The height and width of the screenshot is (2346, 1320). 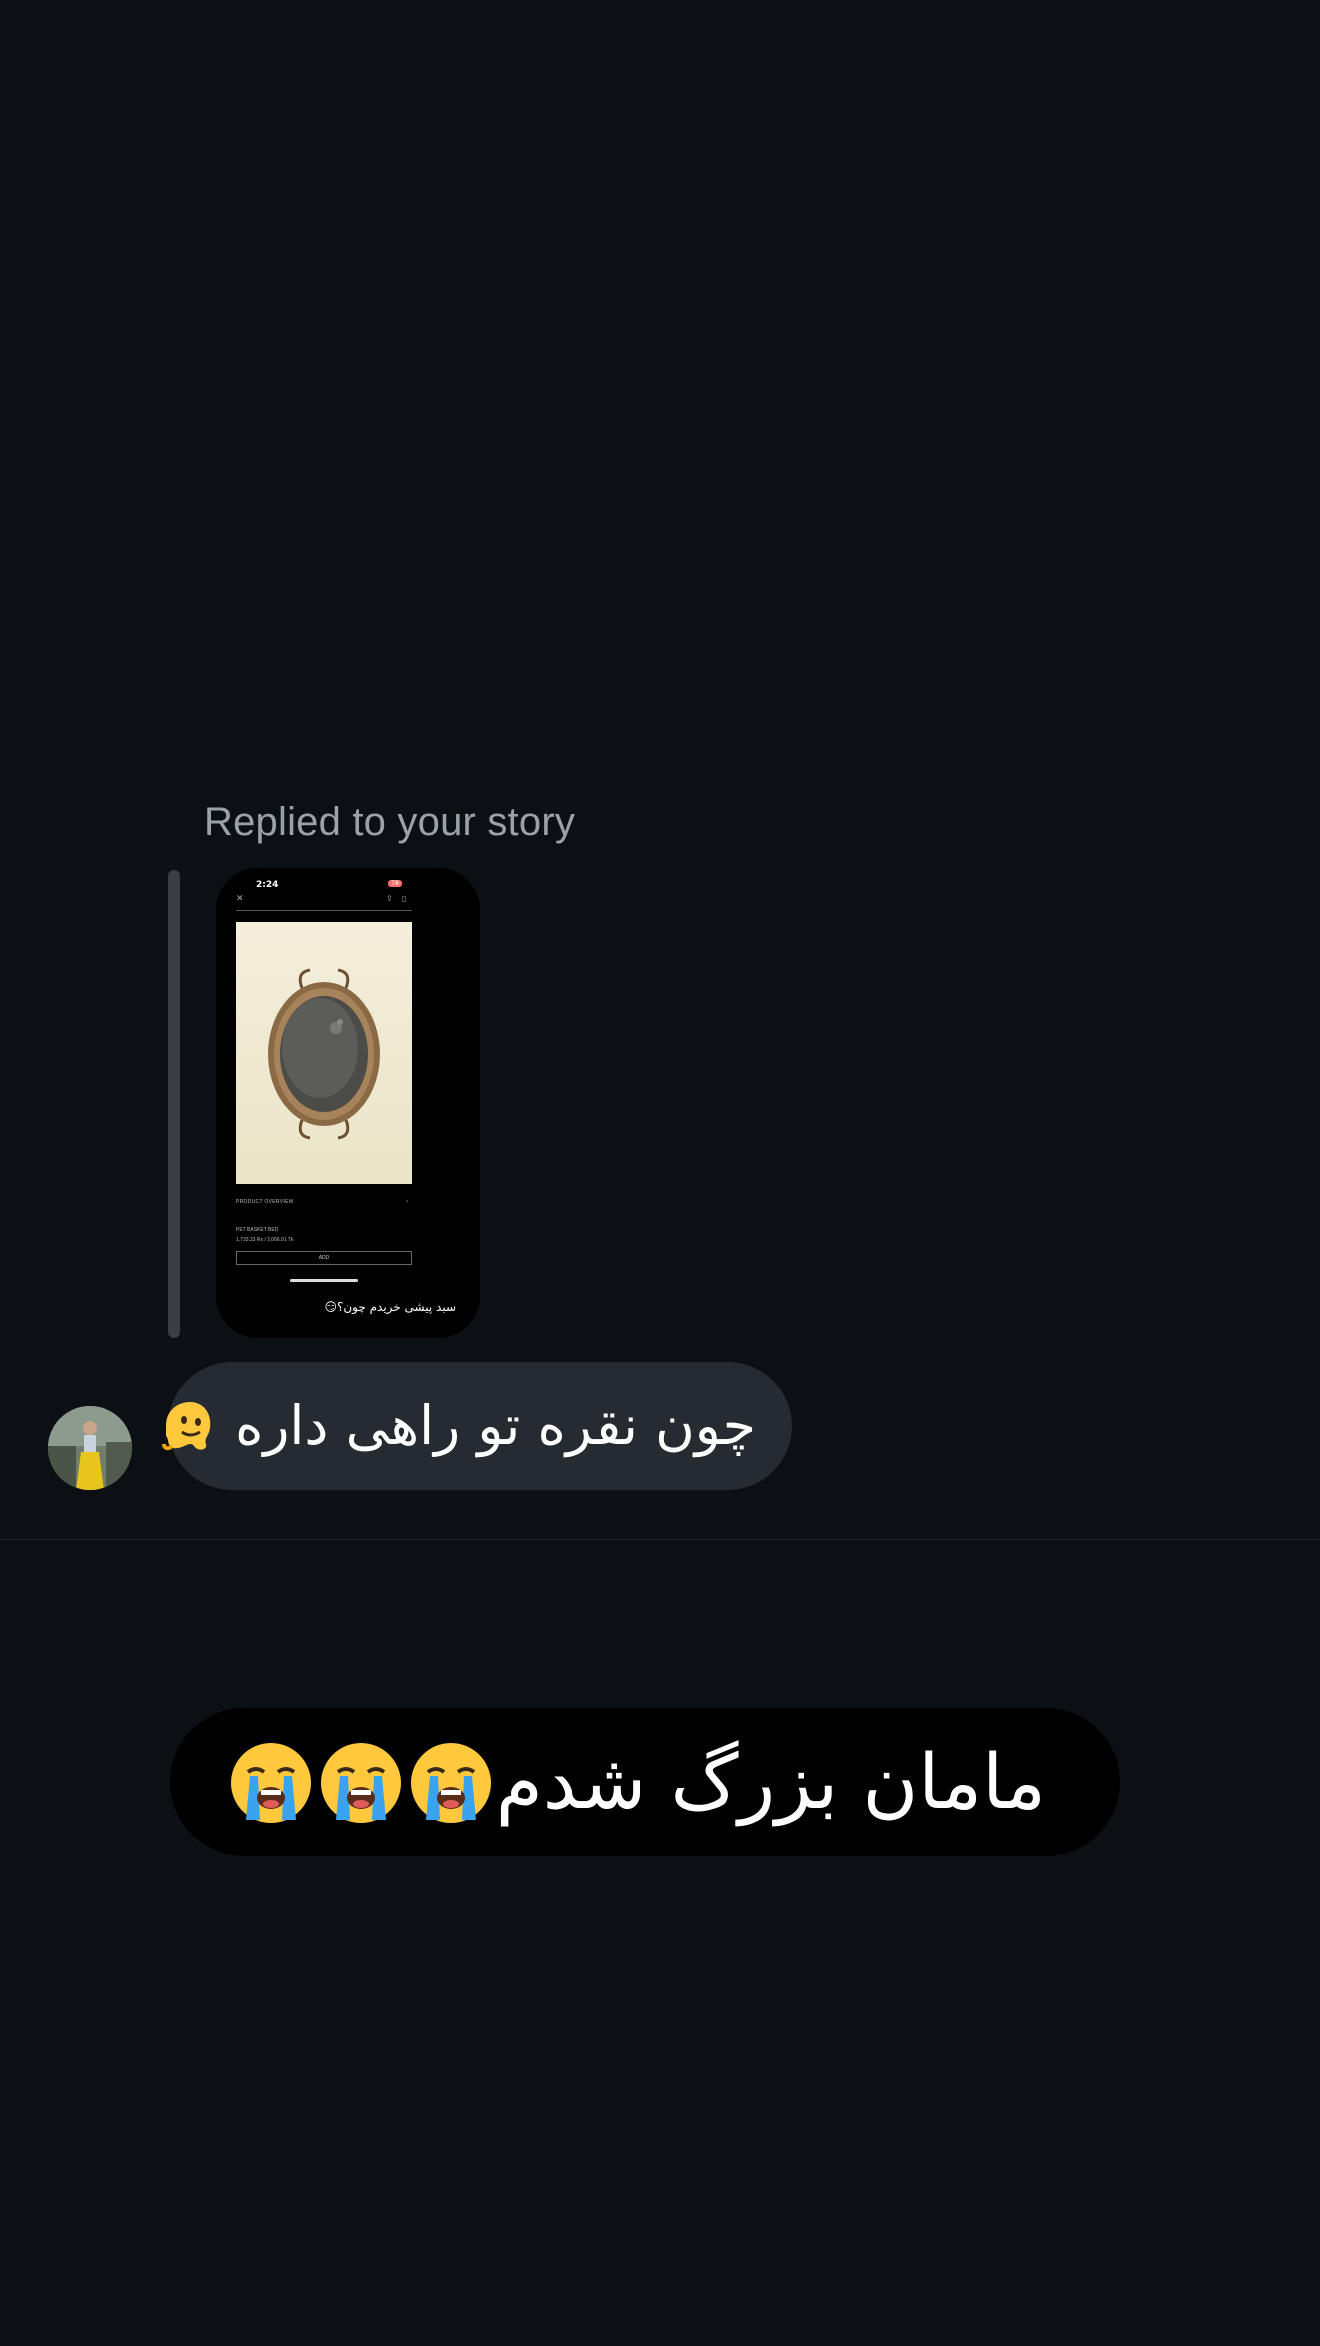 What do you see at coordinates (495, 1425) in the screenshot?
I see `received-message-text: چون نقره تو راهی داره` at bounding box center [495, 1425].